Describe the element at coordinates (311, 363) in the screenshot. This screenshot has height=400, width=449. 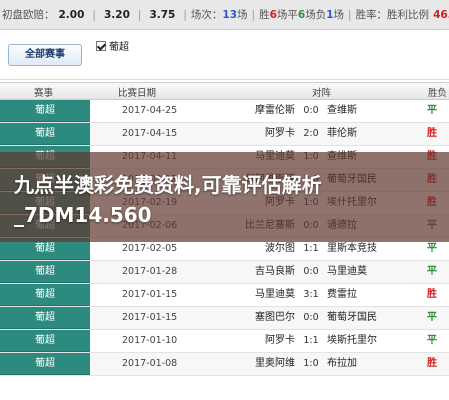
I see `score-cell: 1:0` at that location.